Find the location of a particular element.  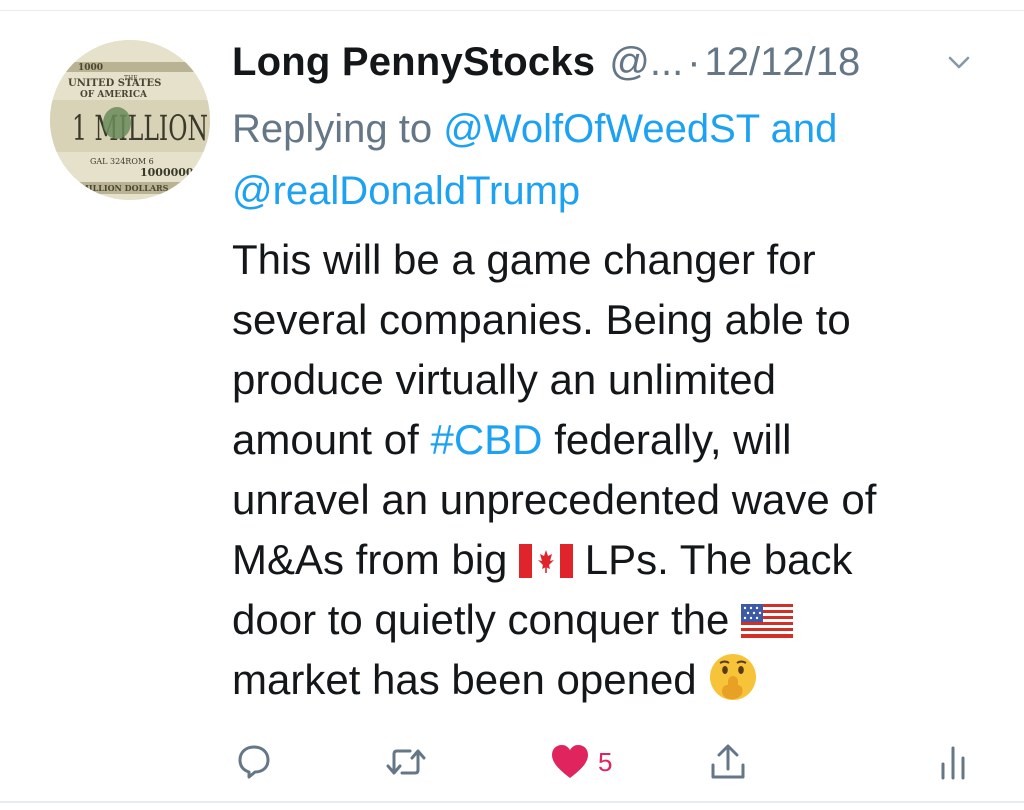

tweet-line: amount of #CBD federally, will is located at coordinates (617, 440).